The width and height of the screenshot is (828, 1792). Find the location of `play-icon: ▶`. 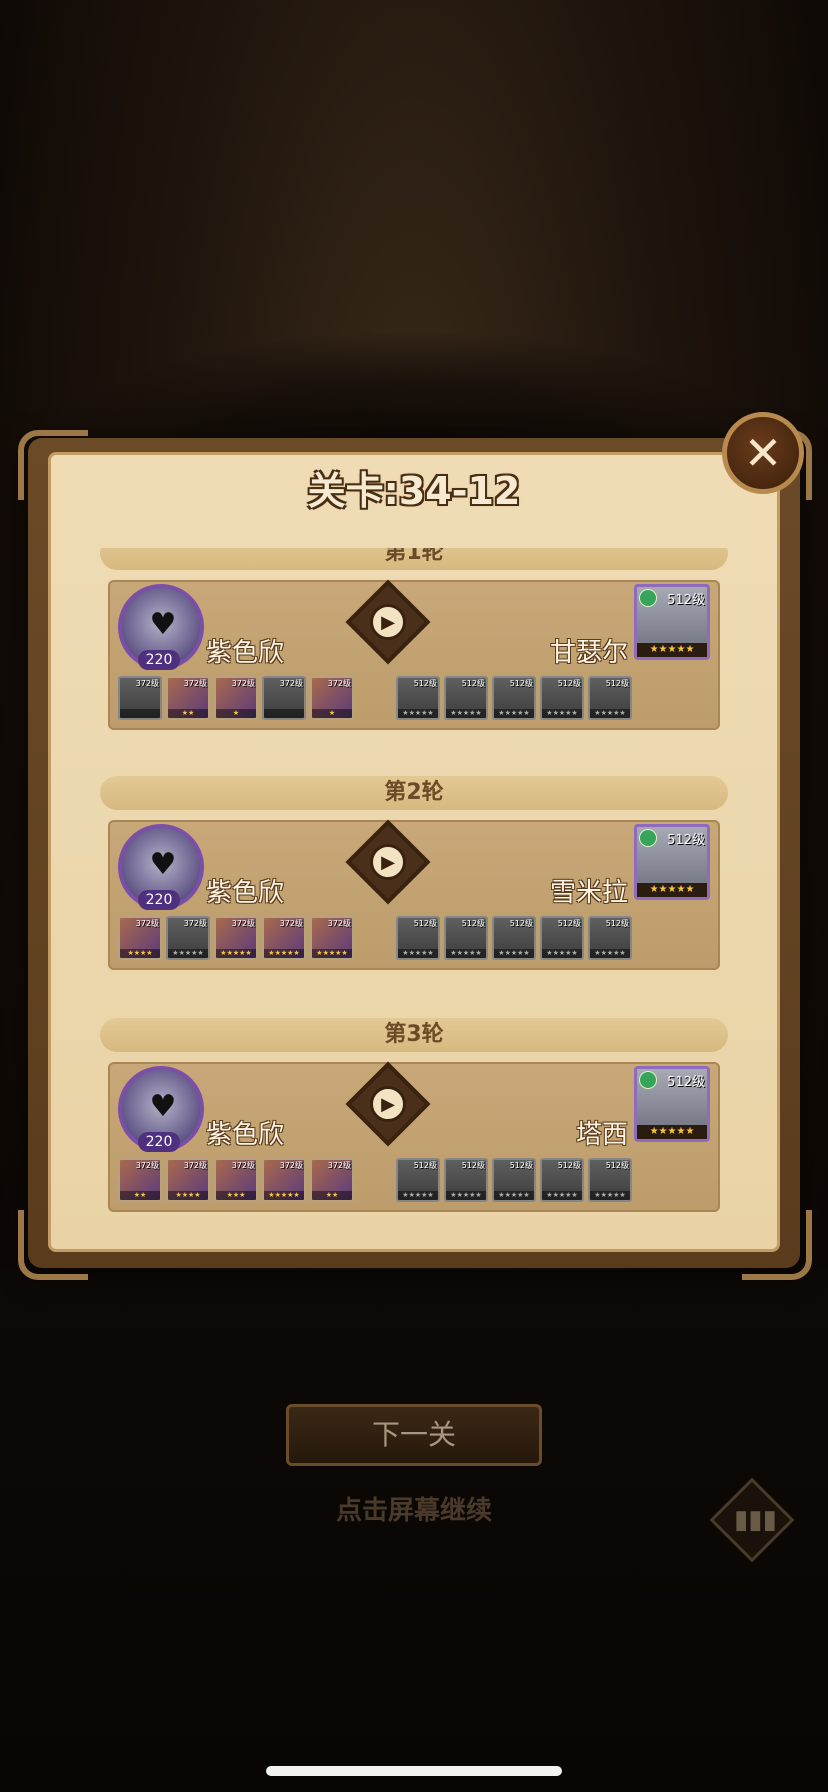

play-icon: ▶ is located at coordinates (388, 1104).